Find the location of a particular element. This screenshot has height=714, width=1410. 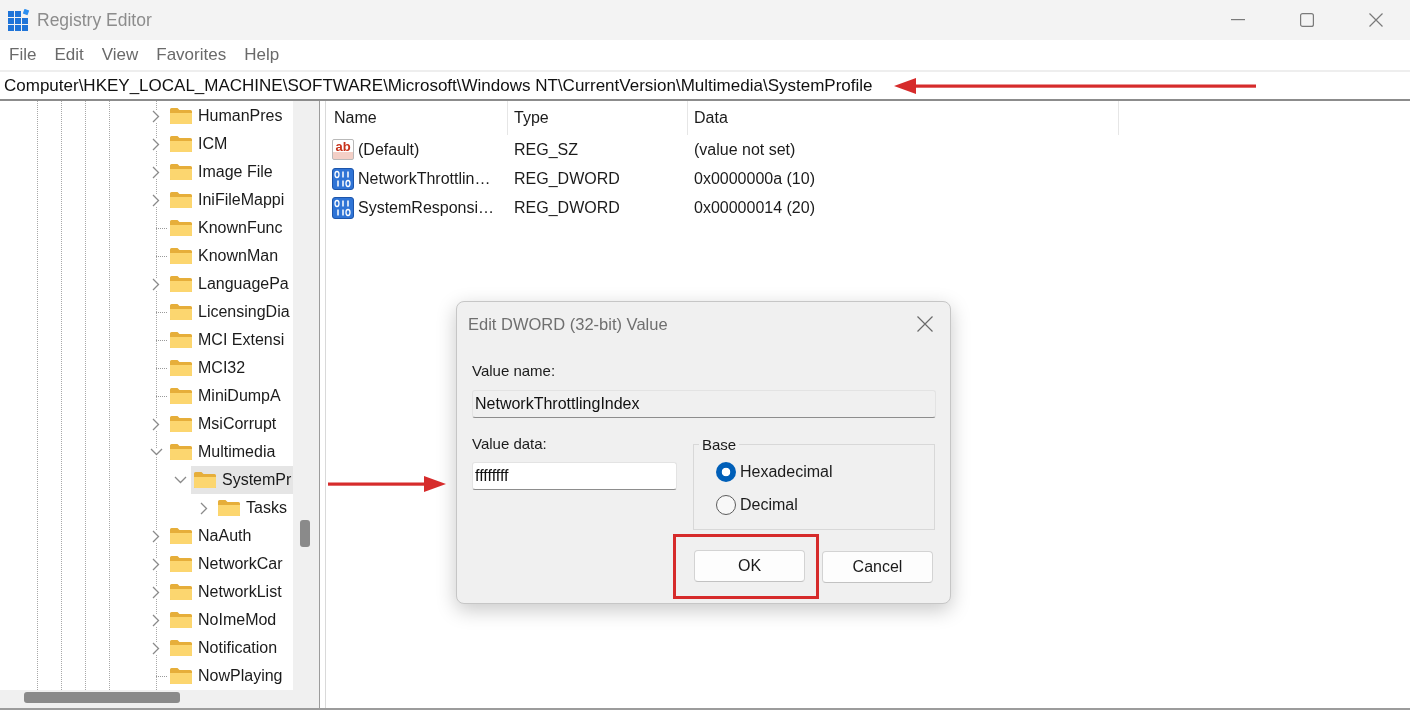

value-data: (value not set) is located at coordinates (745, 149).